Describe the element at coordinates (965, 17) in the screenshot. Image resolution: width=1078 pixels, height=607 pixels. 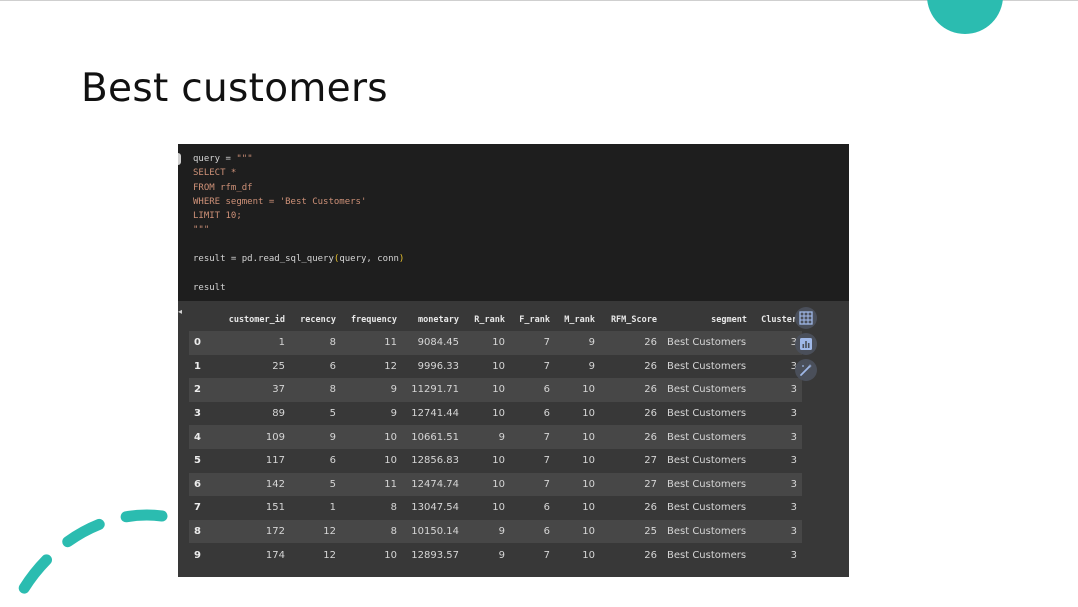
I see `decorative-teal-circle` at that location.